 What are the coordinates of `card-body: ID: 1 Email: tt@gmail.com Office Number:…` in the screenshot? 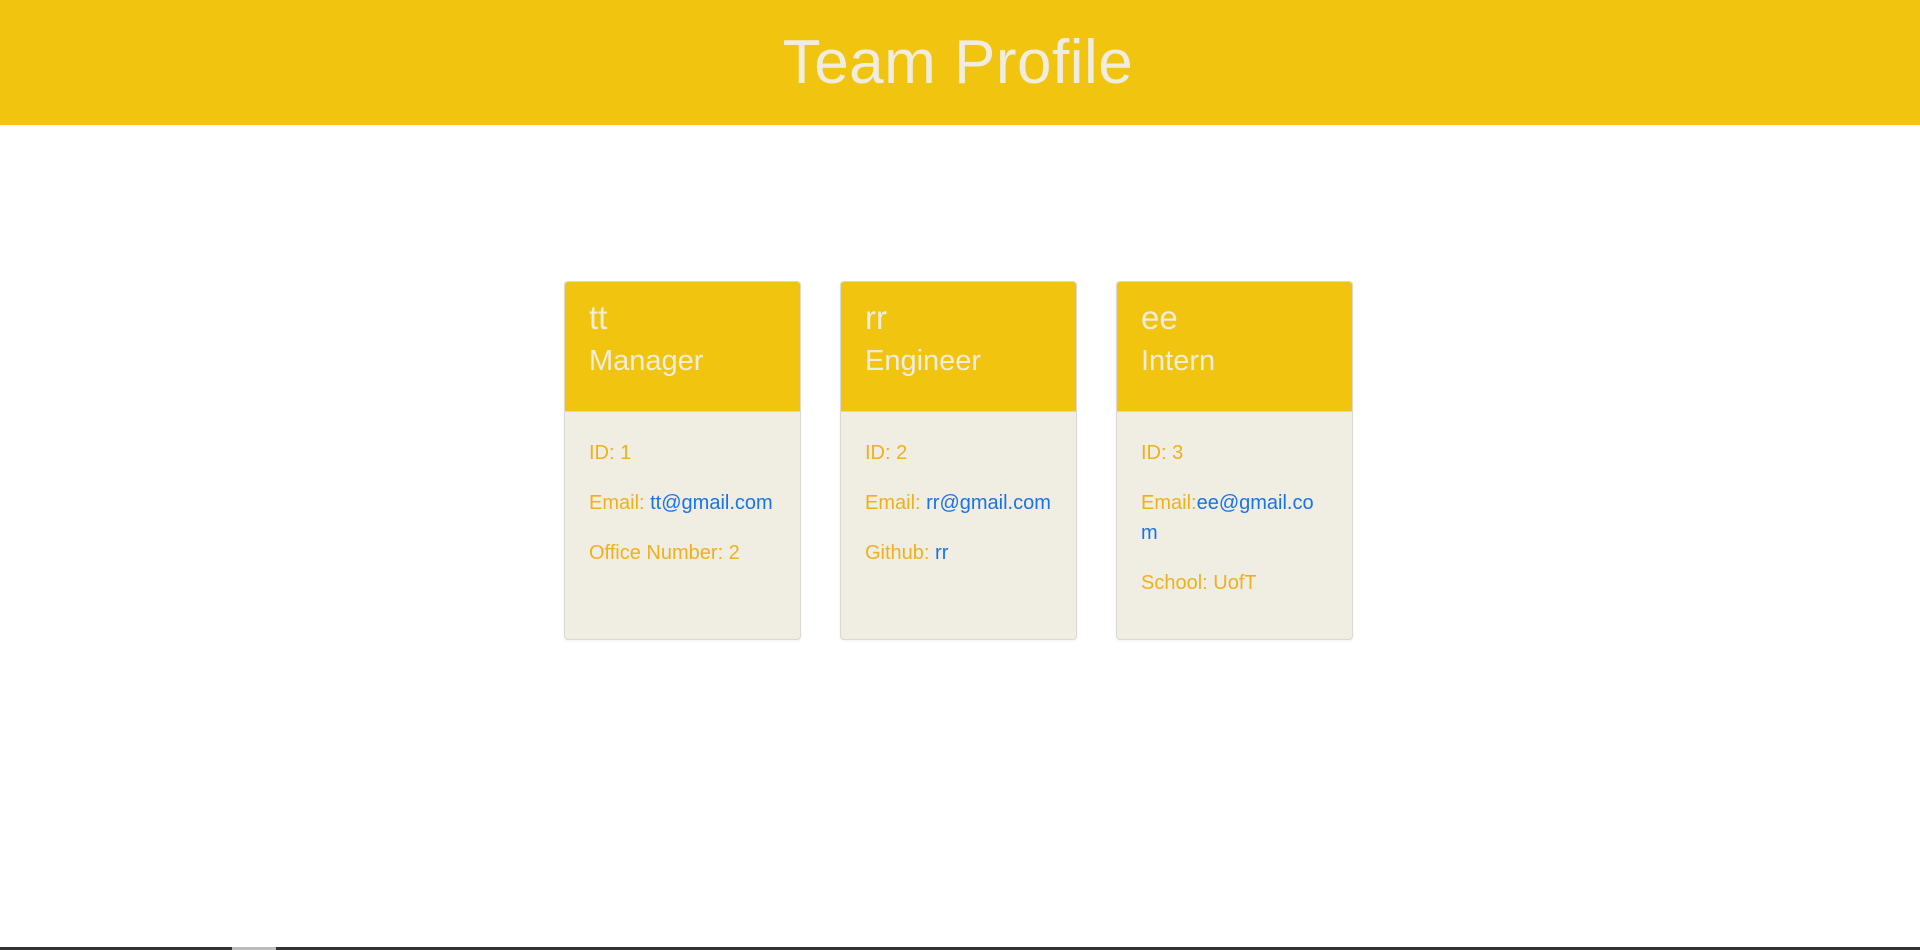 It's located at (682, 490).